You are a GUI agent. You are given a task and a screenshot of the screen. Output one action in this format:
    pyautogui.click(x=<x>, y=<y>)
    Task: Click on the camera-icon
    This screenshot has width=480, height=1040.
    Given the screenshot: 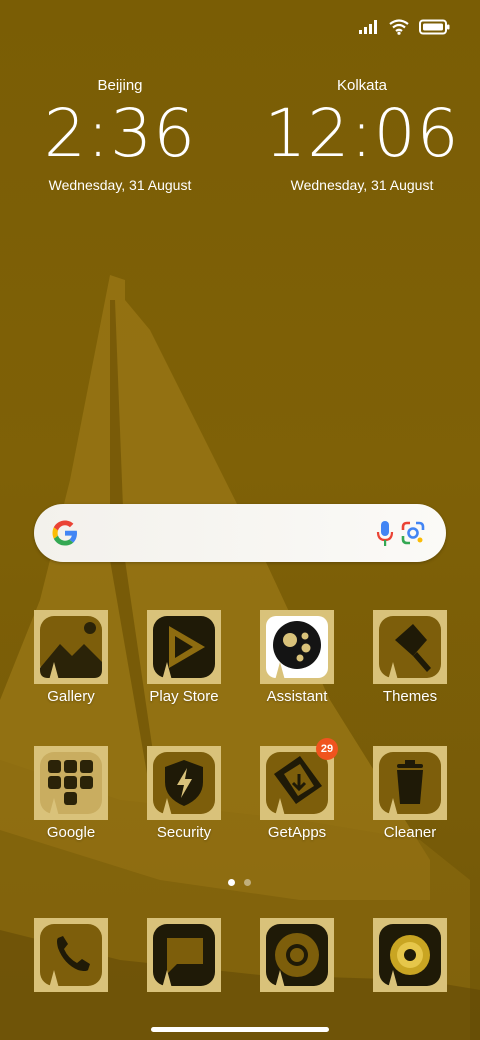 What is the action you would take?
    pyautogui.click(x=410, y=955)
    